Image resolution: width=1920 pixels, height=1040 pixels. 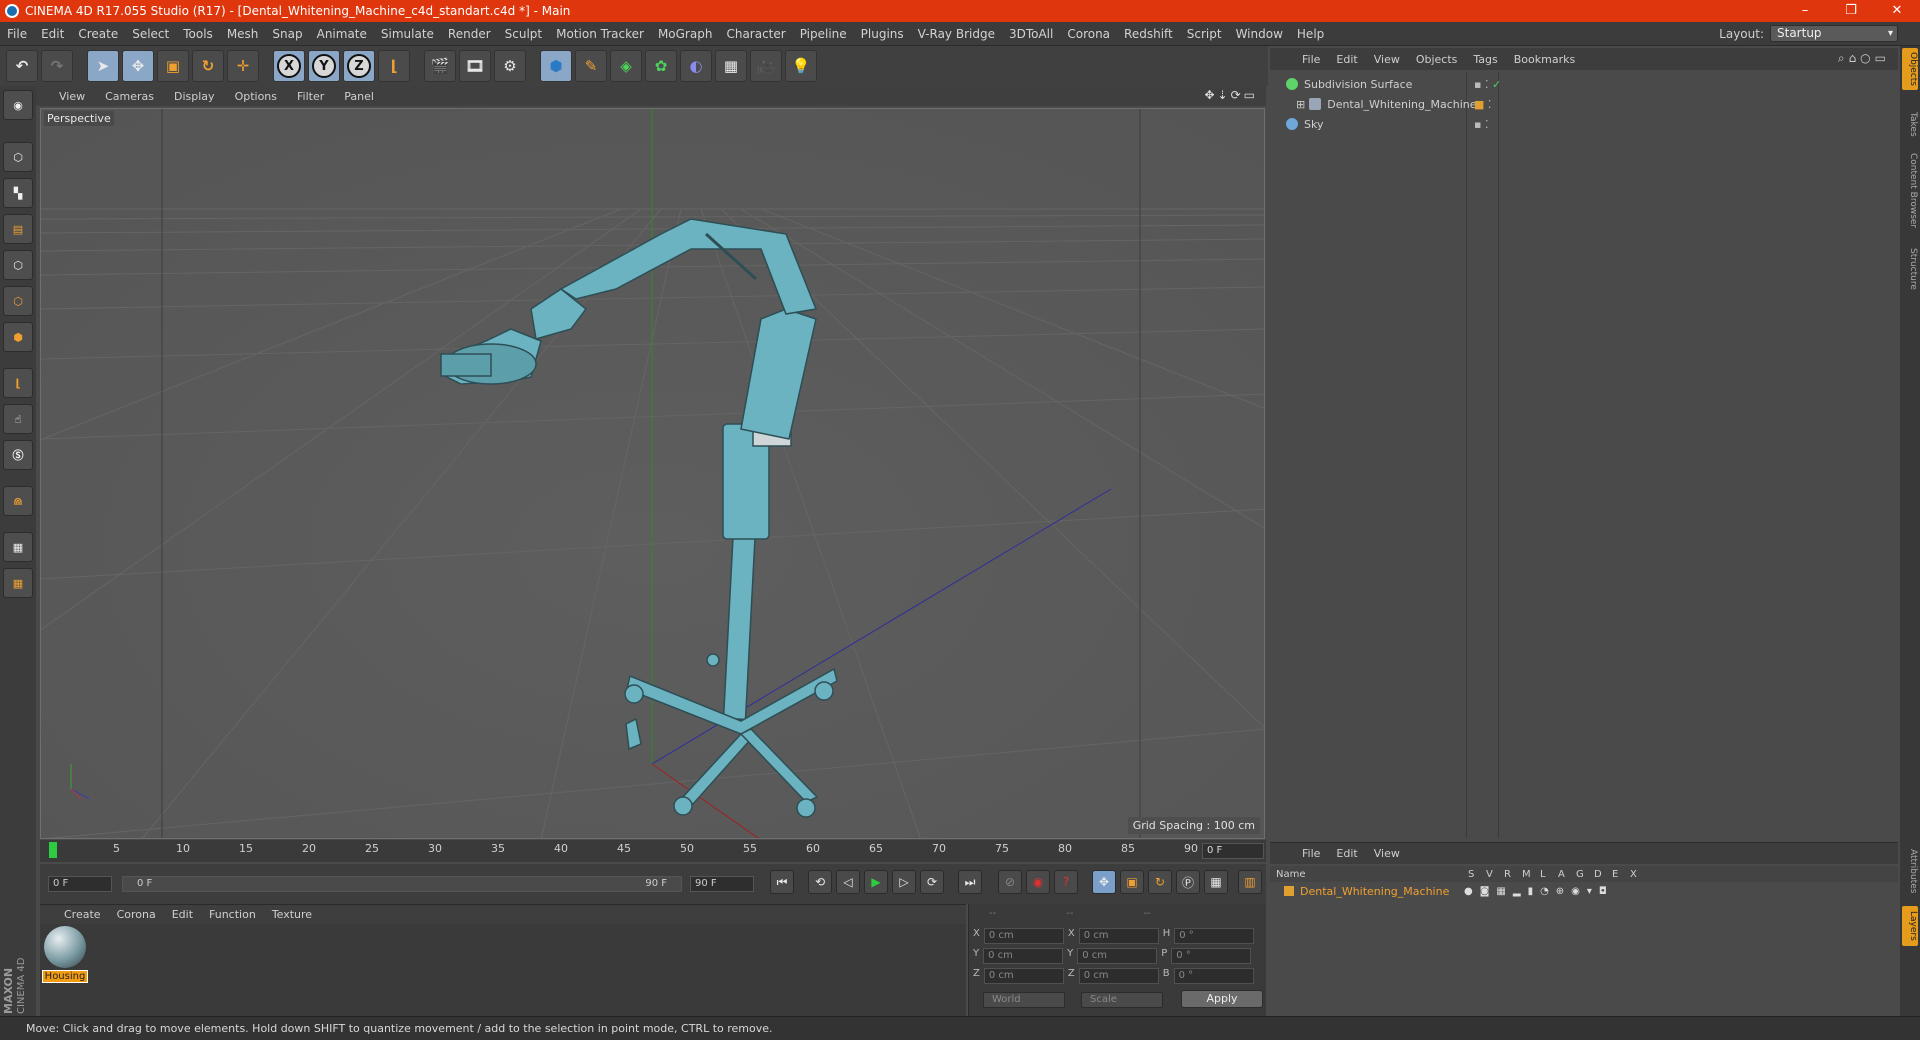 I want to click on size-y-field: 0 cm, so click(x=1117, y=956).